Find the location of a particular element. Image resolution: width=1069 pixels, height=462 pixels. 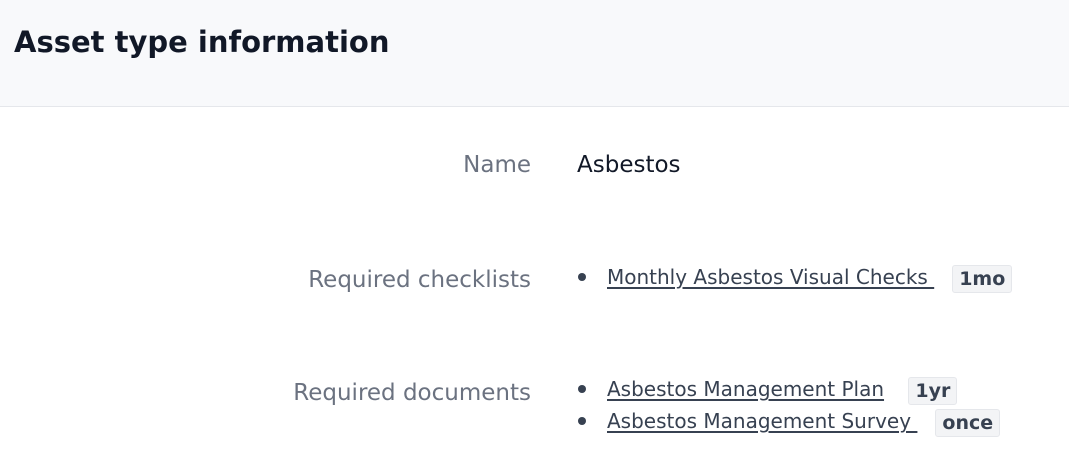

document-item: Asbestos Management Plan 1yr is located at coordinates (788, 390).